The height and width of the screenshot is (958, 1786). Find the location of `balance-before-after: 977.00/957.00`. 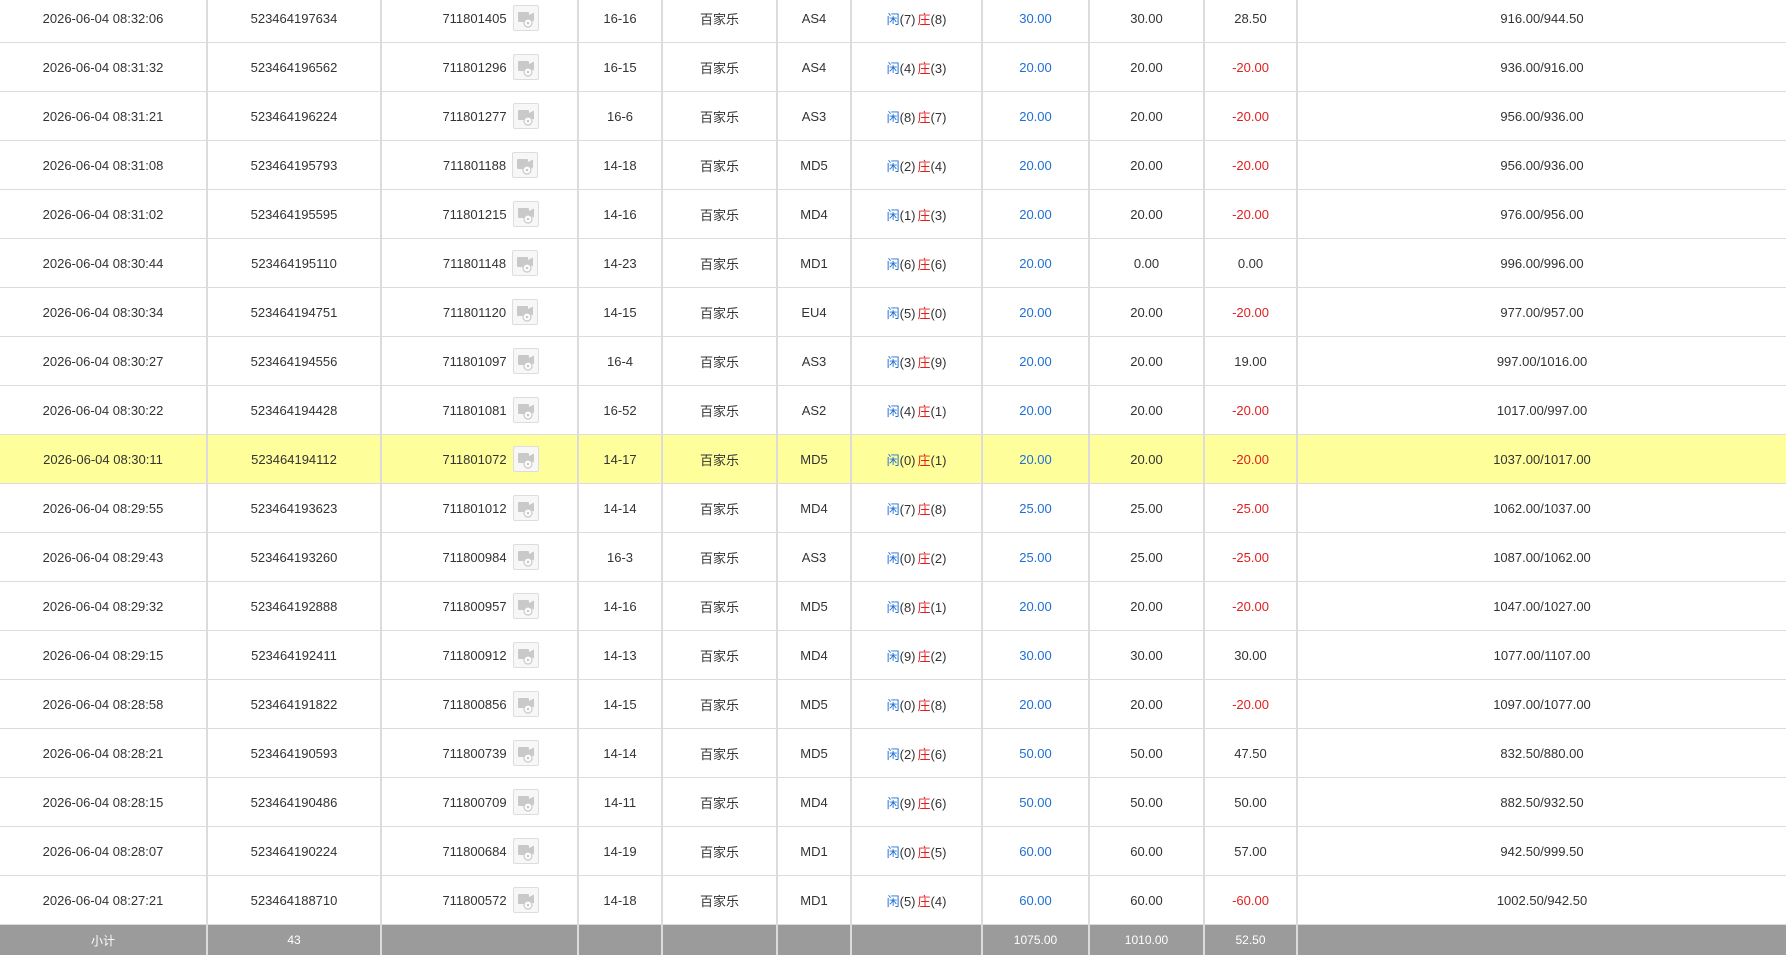

balance-before-after: 977.00/957.00 is located at coordinates (1541, 312).